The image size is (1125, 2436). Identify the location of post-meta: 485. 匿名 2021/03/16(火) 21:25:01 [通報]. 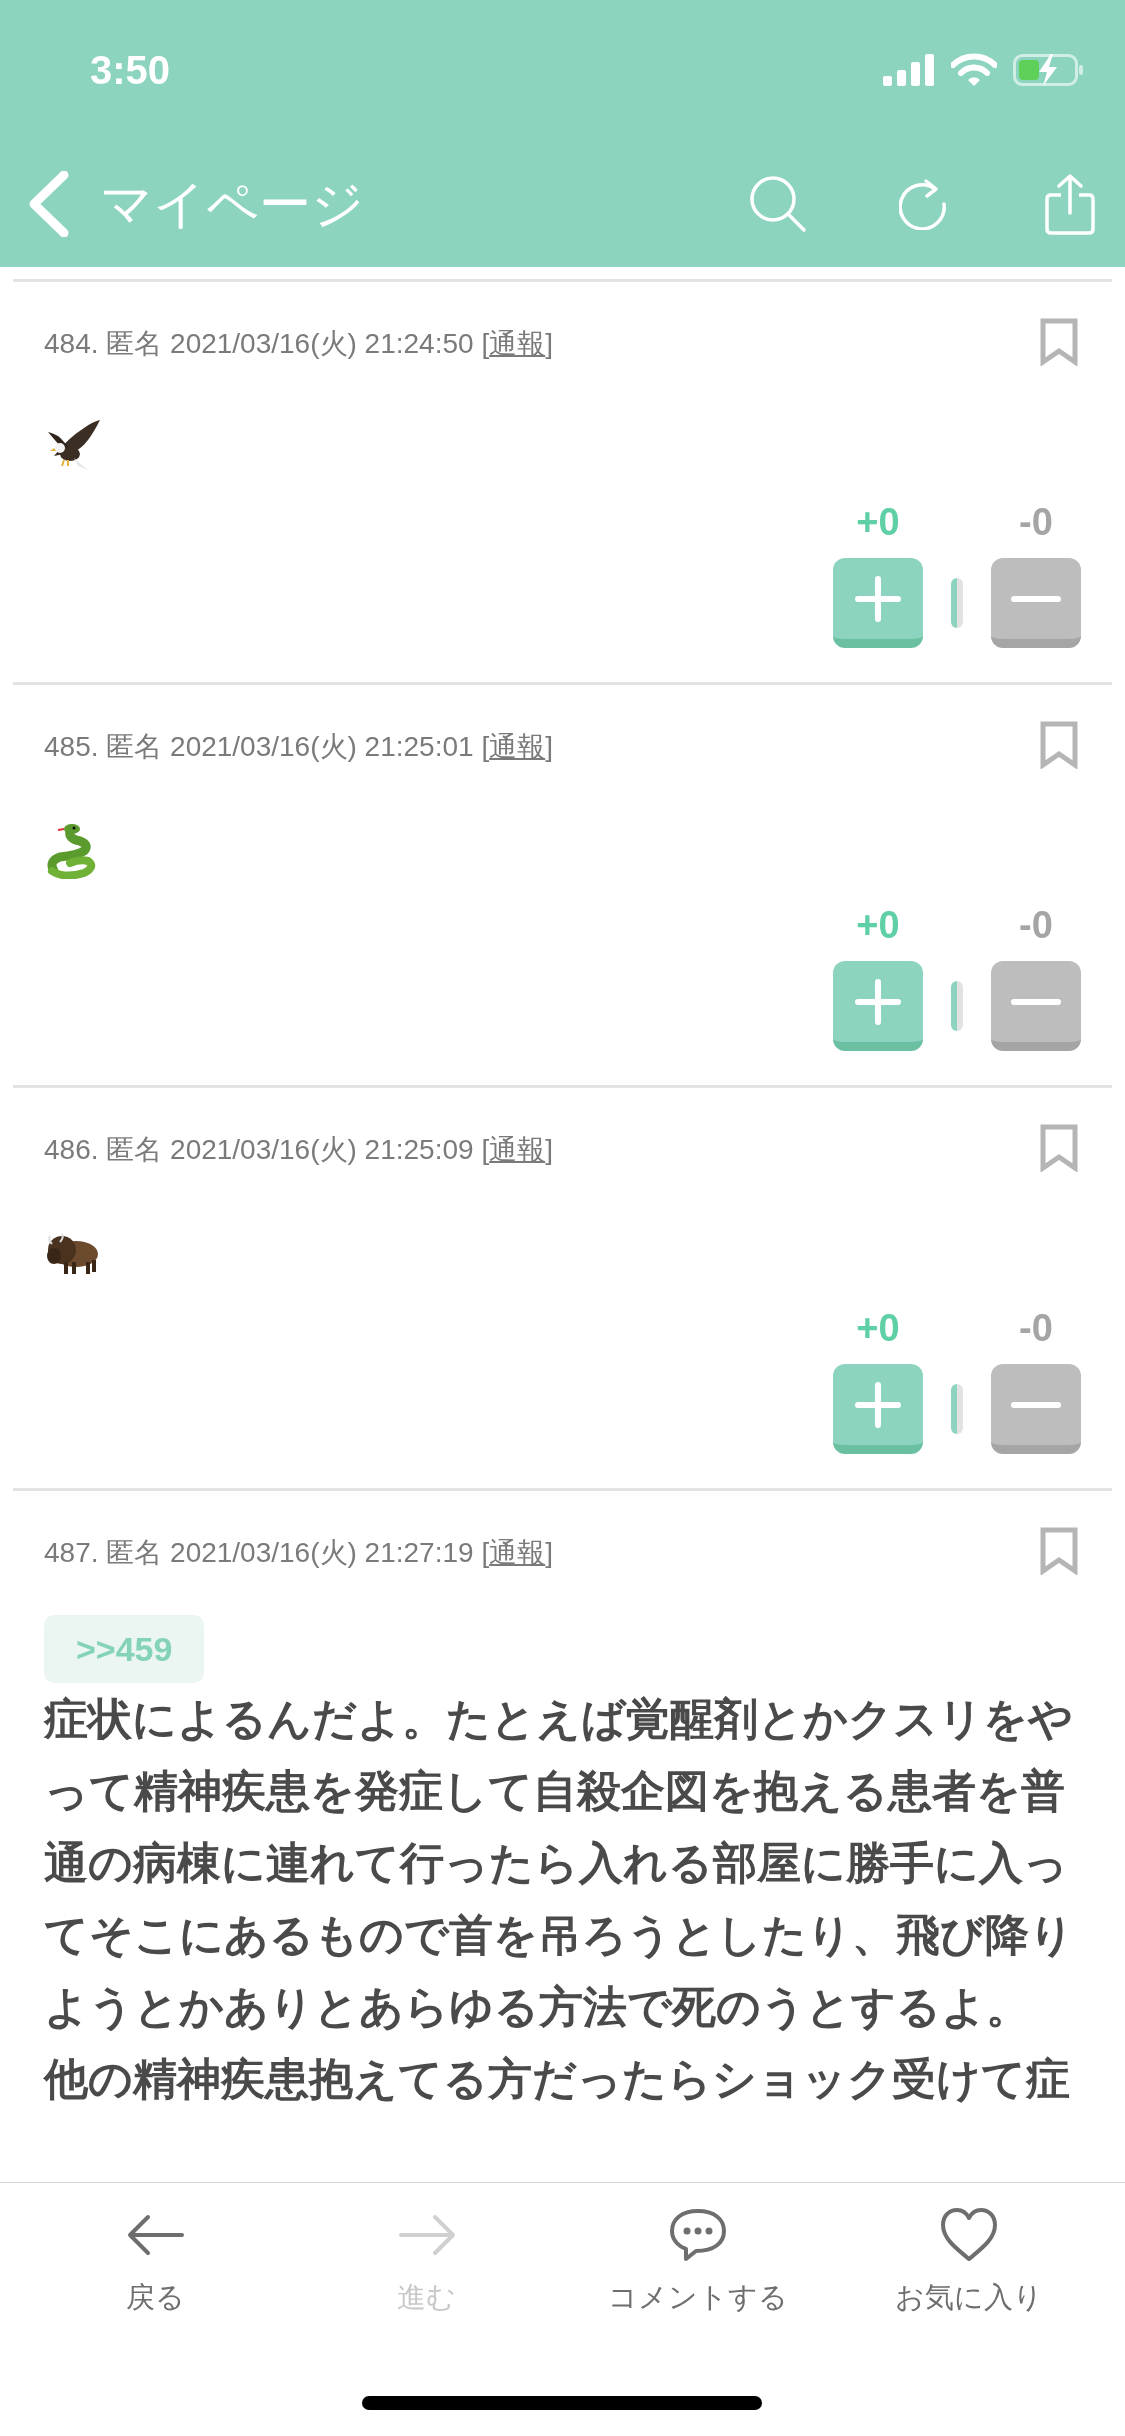
(299, 747).